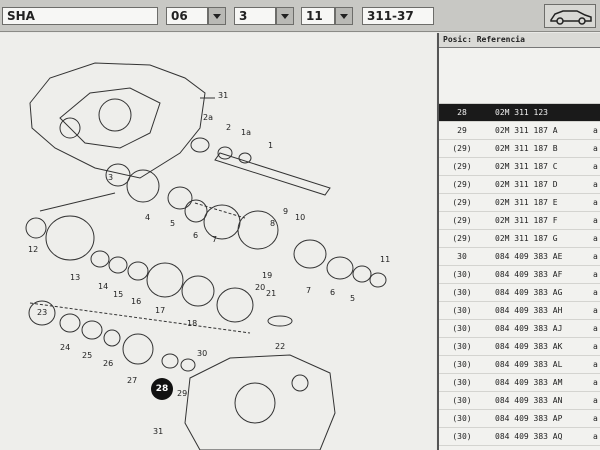 The width and height of the screenshot is (600, 450). Describe the element at coordinates (75, 277) in the screenshot. I see `callout-label: 13` at that location.